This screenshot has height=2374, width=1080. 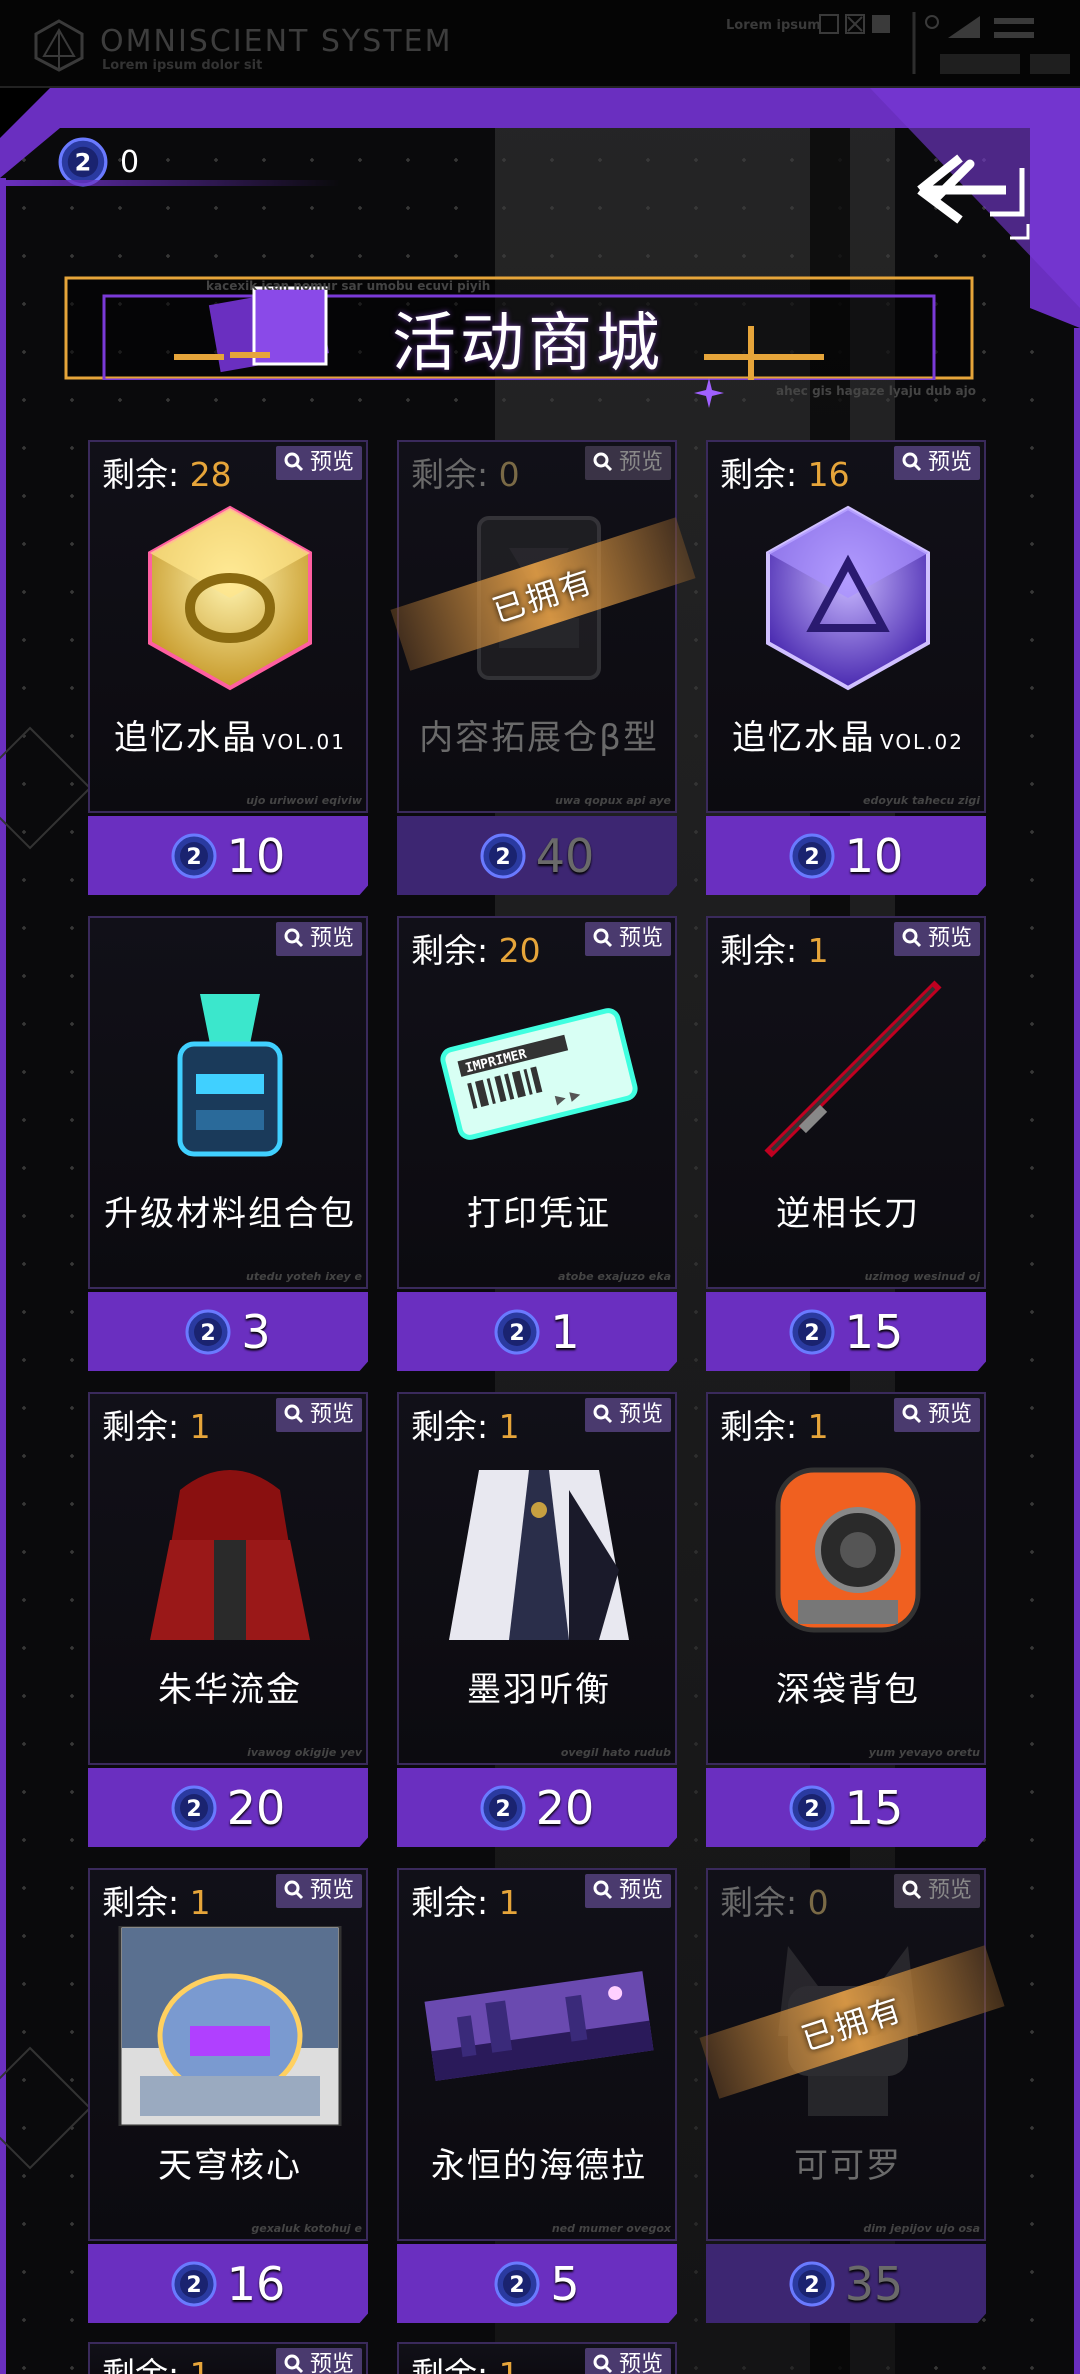 I want to click on item-name: 打印凭证, so click(x=539, y=1214).